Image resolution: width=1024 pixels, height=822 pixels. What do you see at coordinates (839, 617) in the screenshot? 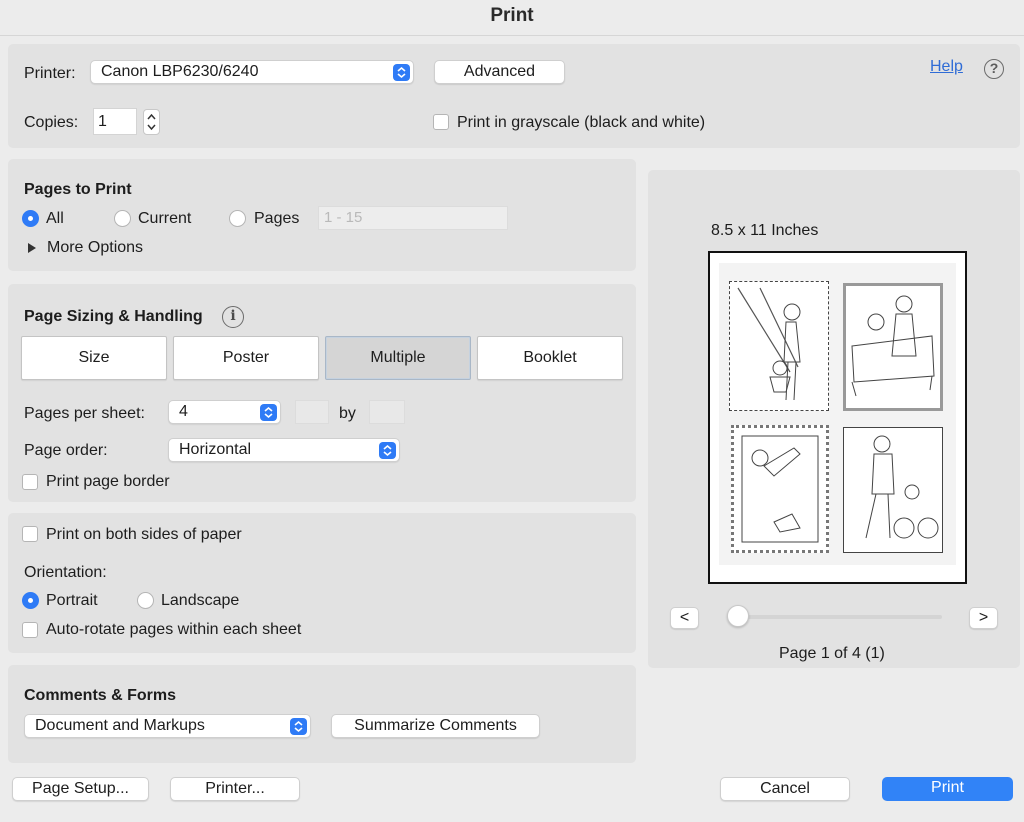
I see `page-slider-track` at bounding box center [839, 617].